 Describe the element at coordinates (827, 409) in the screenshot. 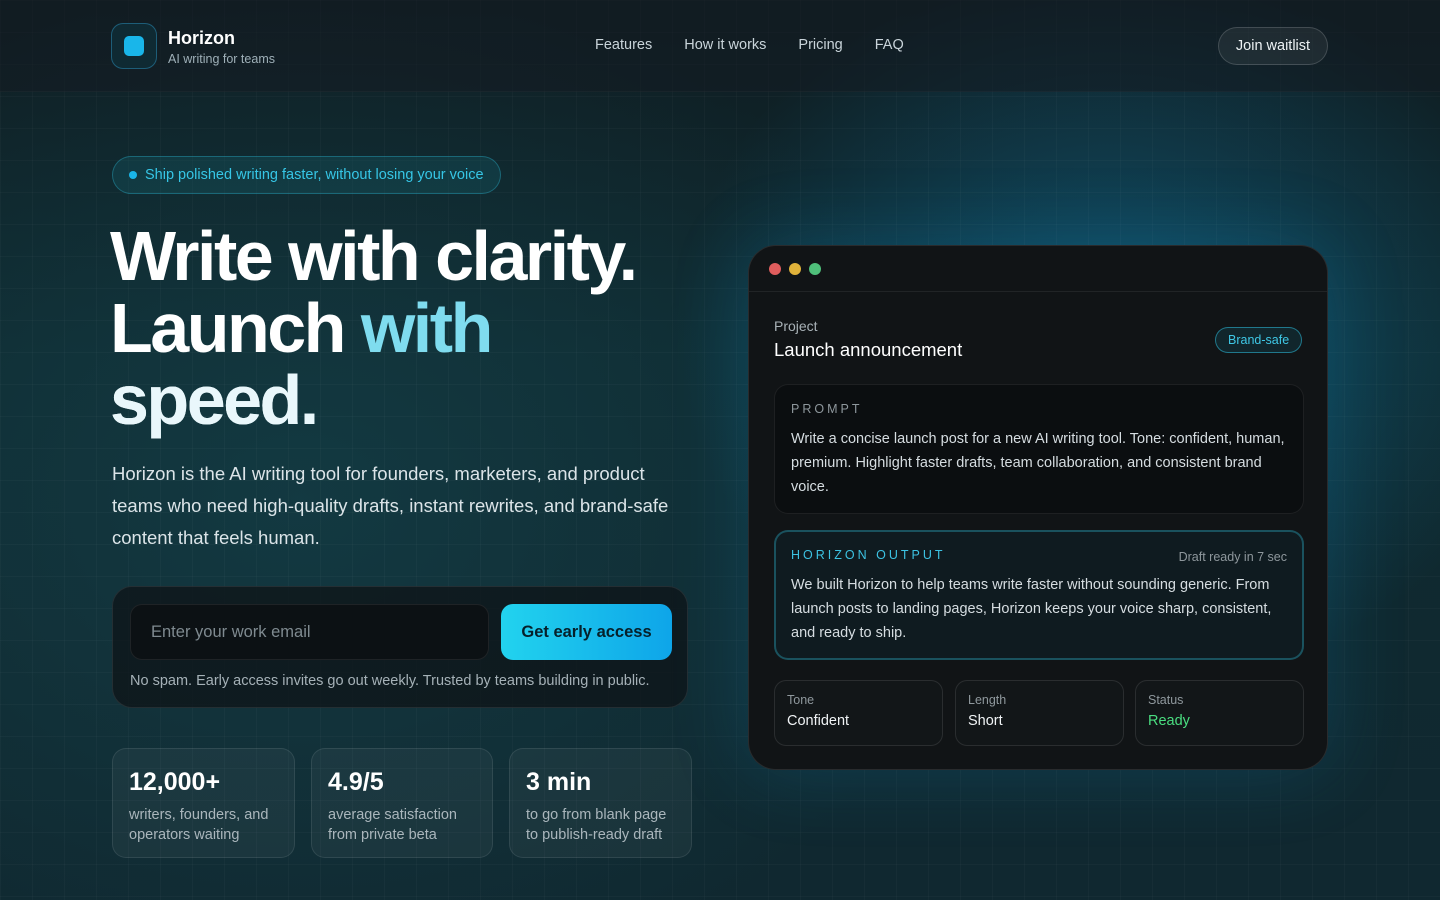

I see `prompt-label: PROMPT` at that location.